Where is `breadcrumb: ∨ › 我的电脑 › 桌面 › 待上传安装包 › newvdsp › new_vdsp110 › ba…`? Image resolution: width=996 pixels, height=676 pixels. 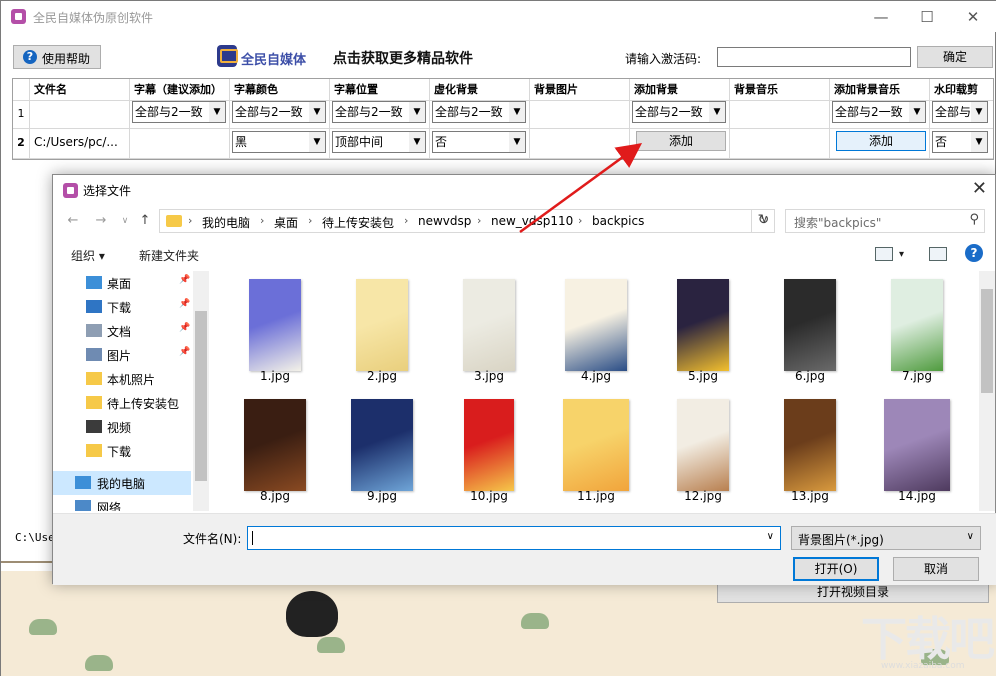 breadcrumb: ∨ › 我的电脑 › 桌面 › 待上传安装包 › newvdsp › new_vdsp110 › ba… is located at coordinates (467, 221).